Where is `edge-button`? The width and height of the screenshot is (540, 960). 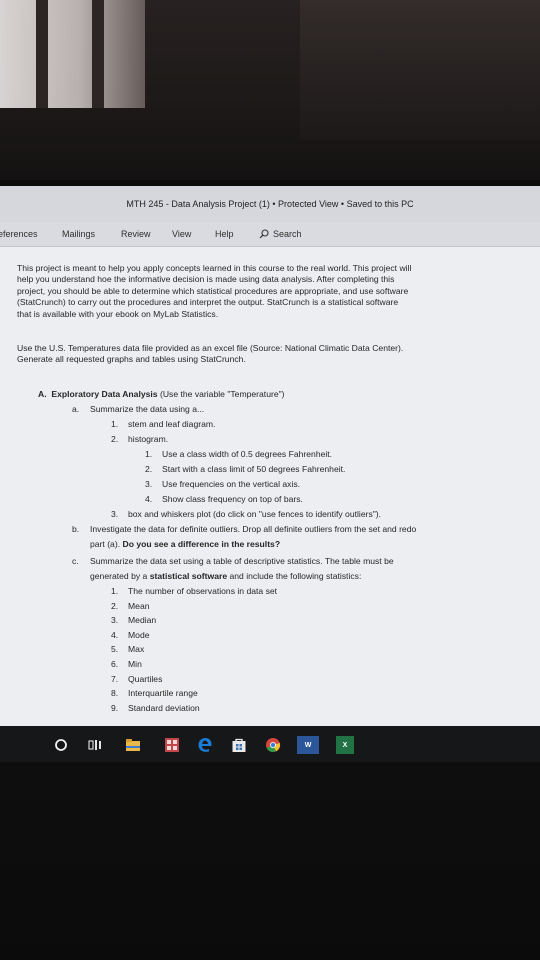
edge-button is located at coordinates (205, 745).